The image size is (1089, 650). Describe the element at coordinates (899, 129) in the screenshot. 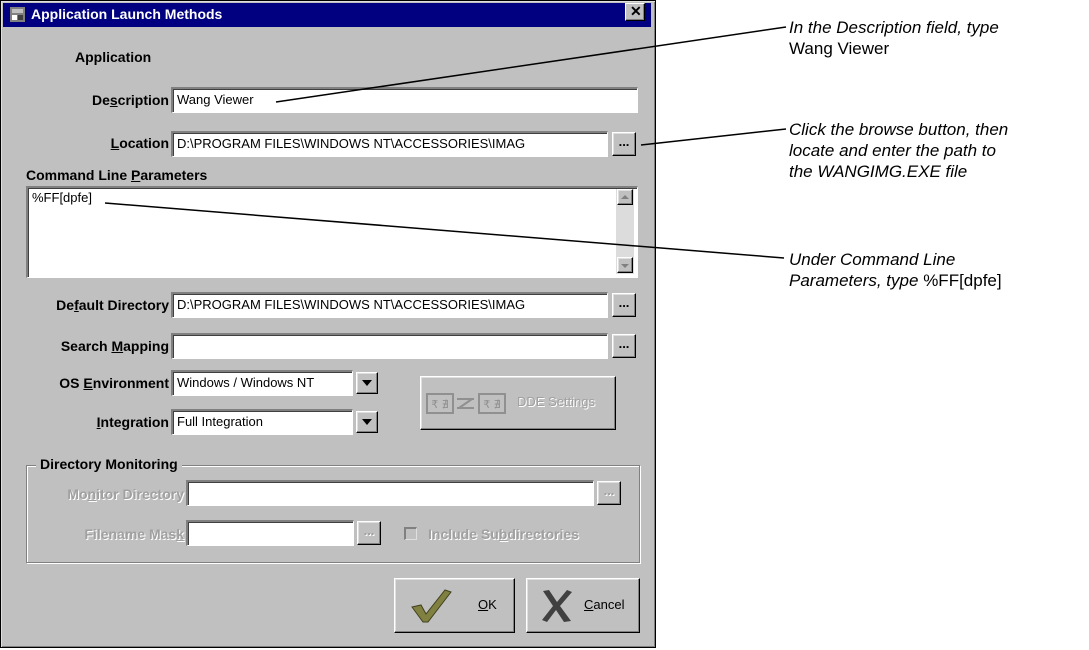

I see `annotation-location-line1: Click the browse button, then` at that location.